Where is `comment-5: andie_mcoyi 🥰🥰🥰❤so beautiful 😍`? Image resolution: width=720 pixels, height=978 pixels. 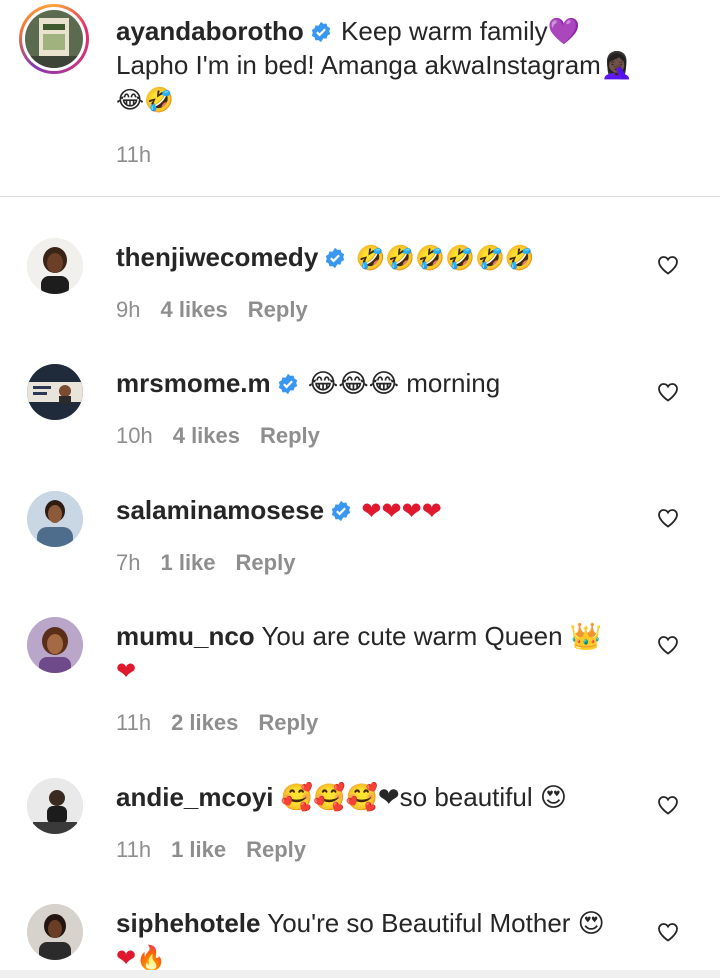
comment-5: andie_mcoyi 🥰🥰🥰❤so beautiful 😍 is located at coordinates (378, 797).